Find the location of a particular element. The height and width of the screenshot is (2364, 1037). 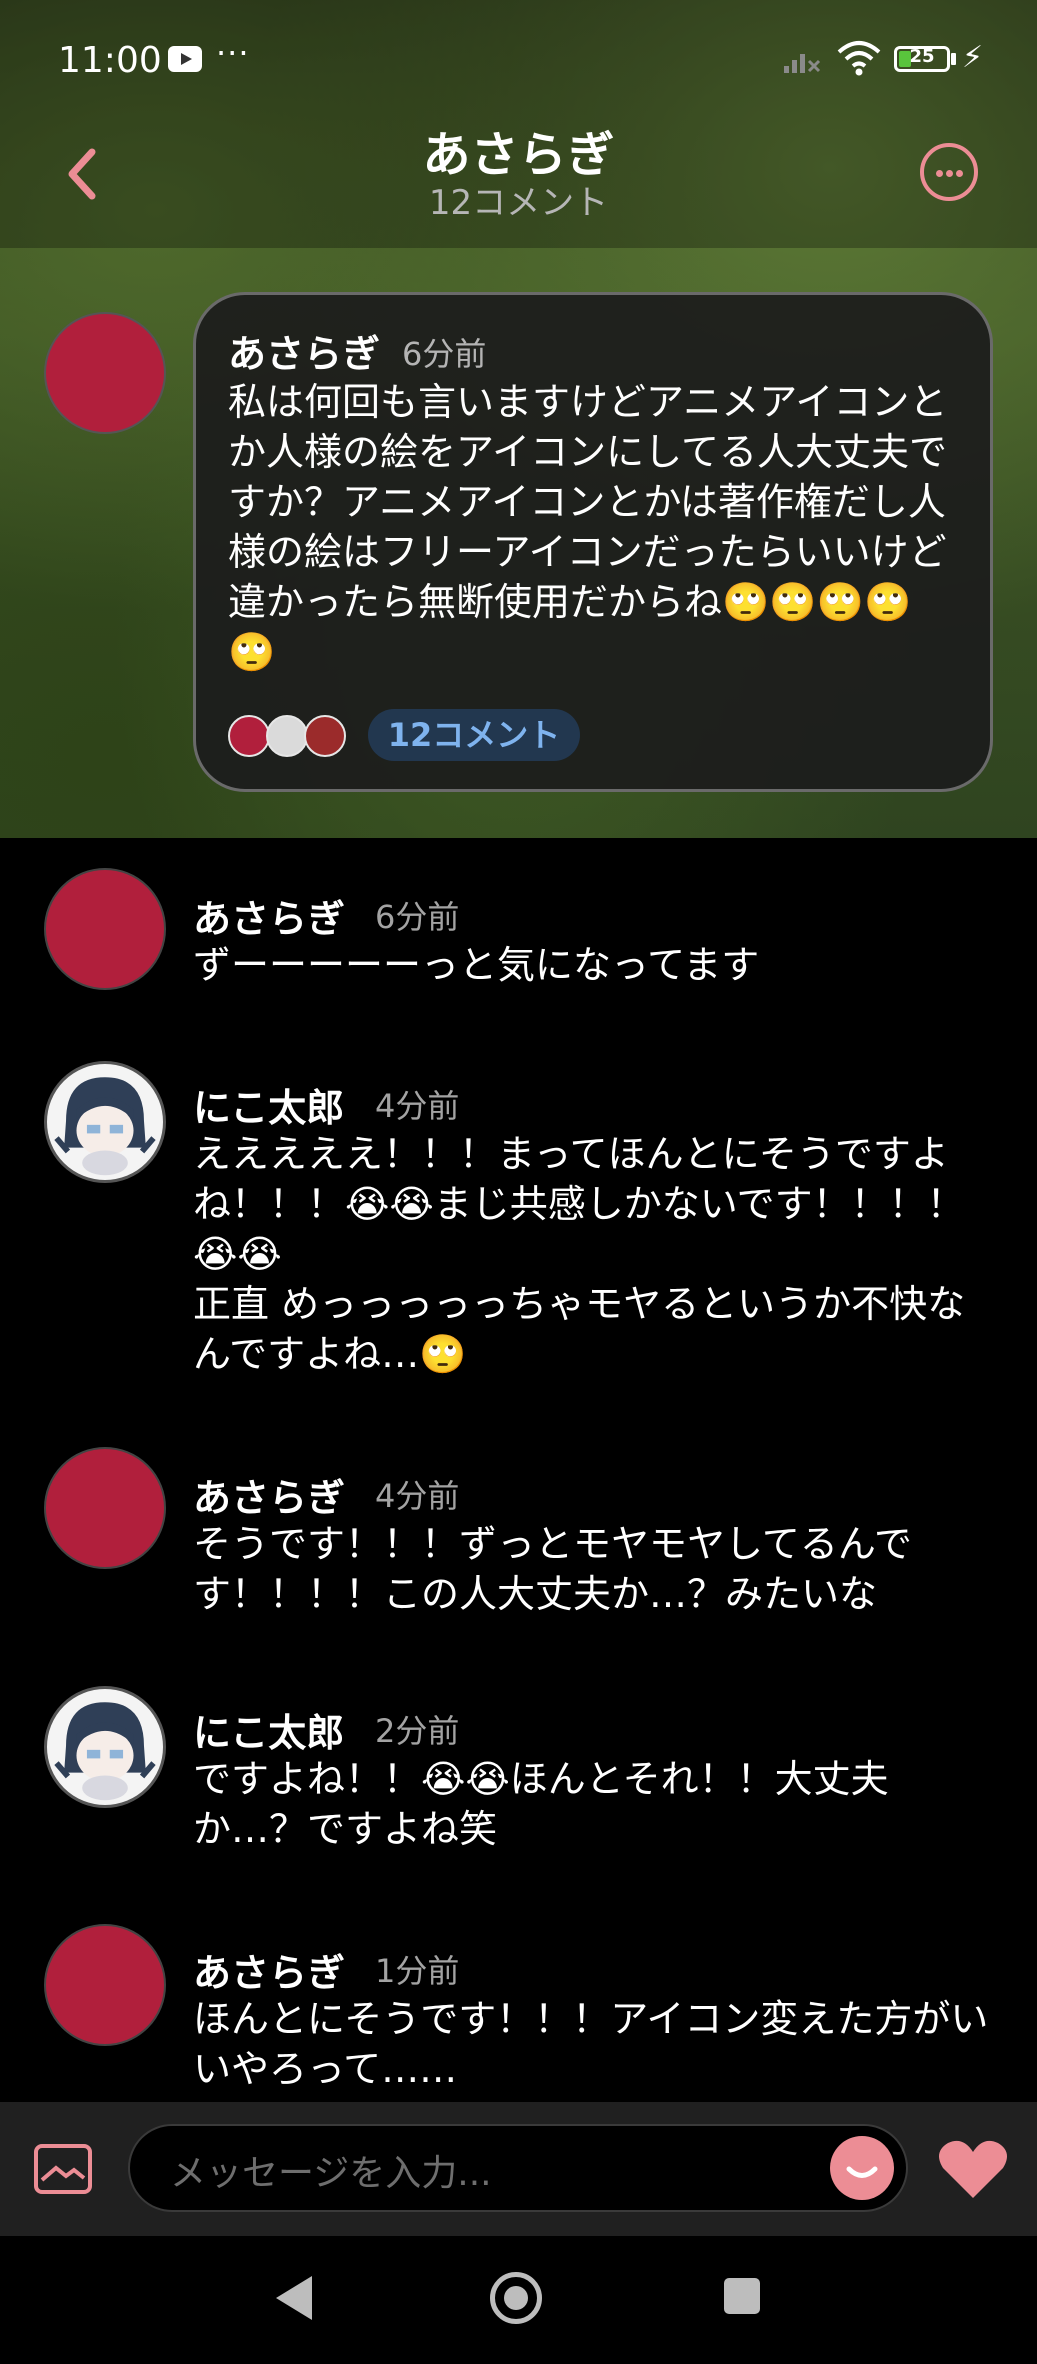

signal-icon is located at coordinates (802, 63).